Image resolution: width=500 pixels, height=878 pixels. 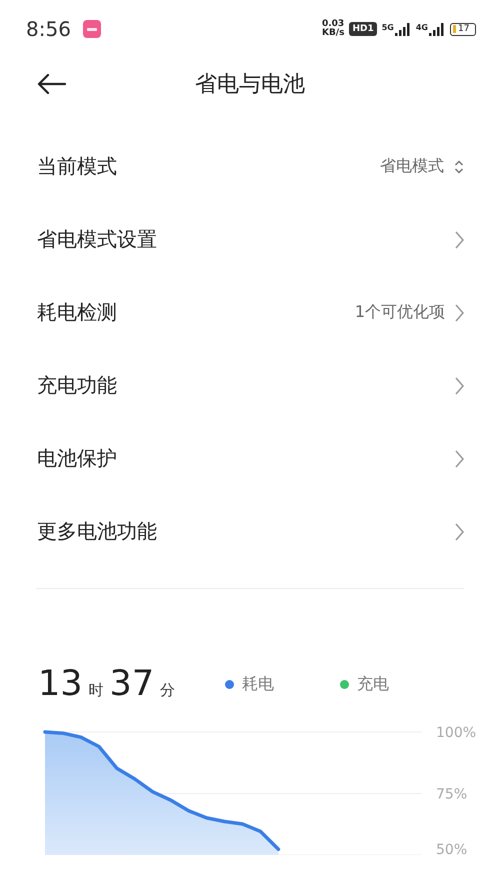 I want to click on axis-label: 75%, so click(x=452, y=794).